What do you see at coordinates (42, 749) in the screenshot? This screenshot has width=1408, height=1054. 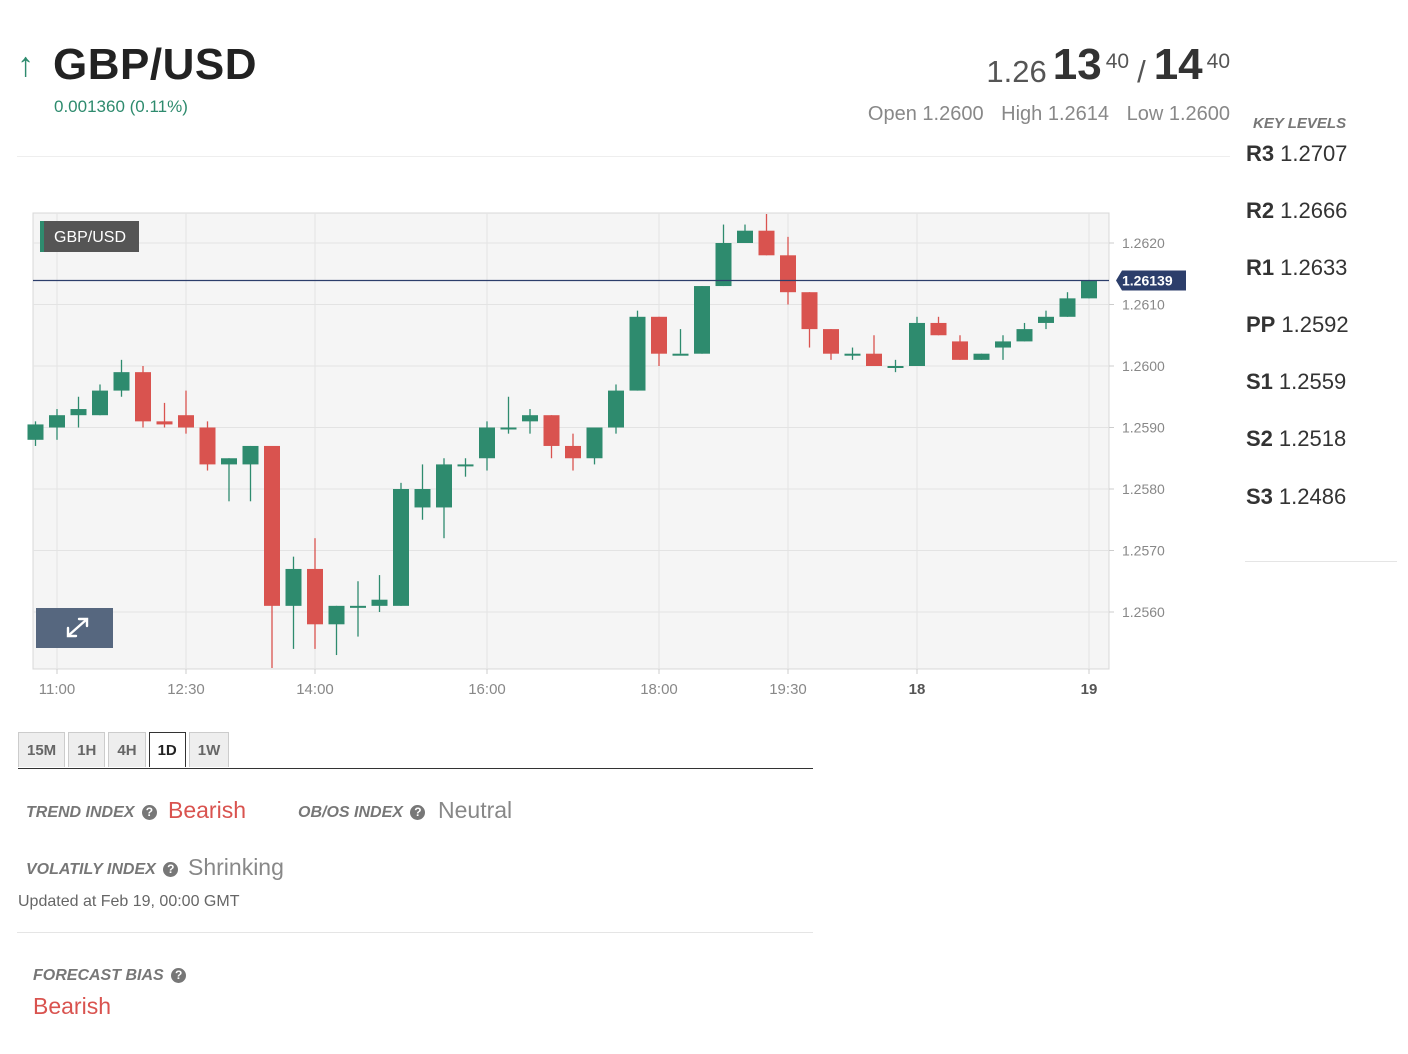 I see `tab-15m: 15M` at bounding box center [42, 749].